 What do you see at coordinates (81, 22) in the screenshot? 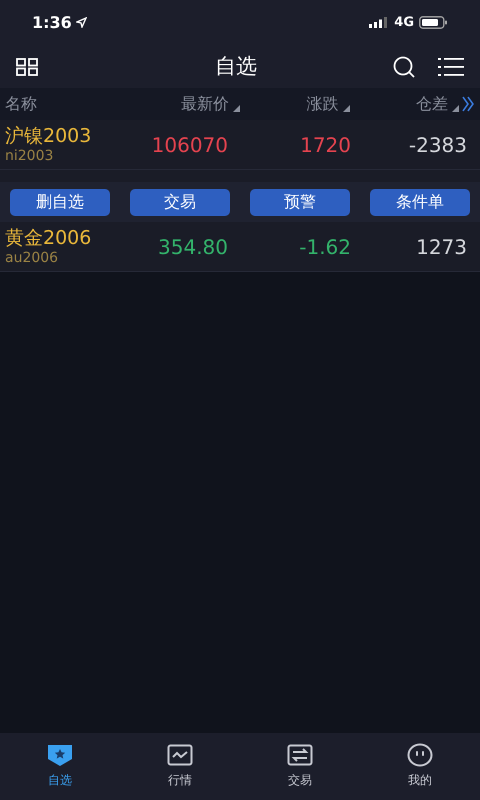
I see `location-arrow-icon` at bounding box center [81, 22].